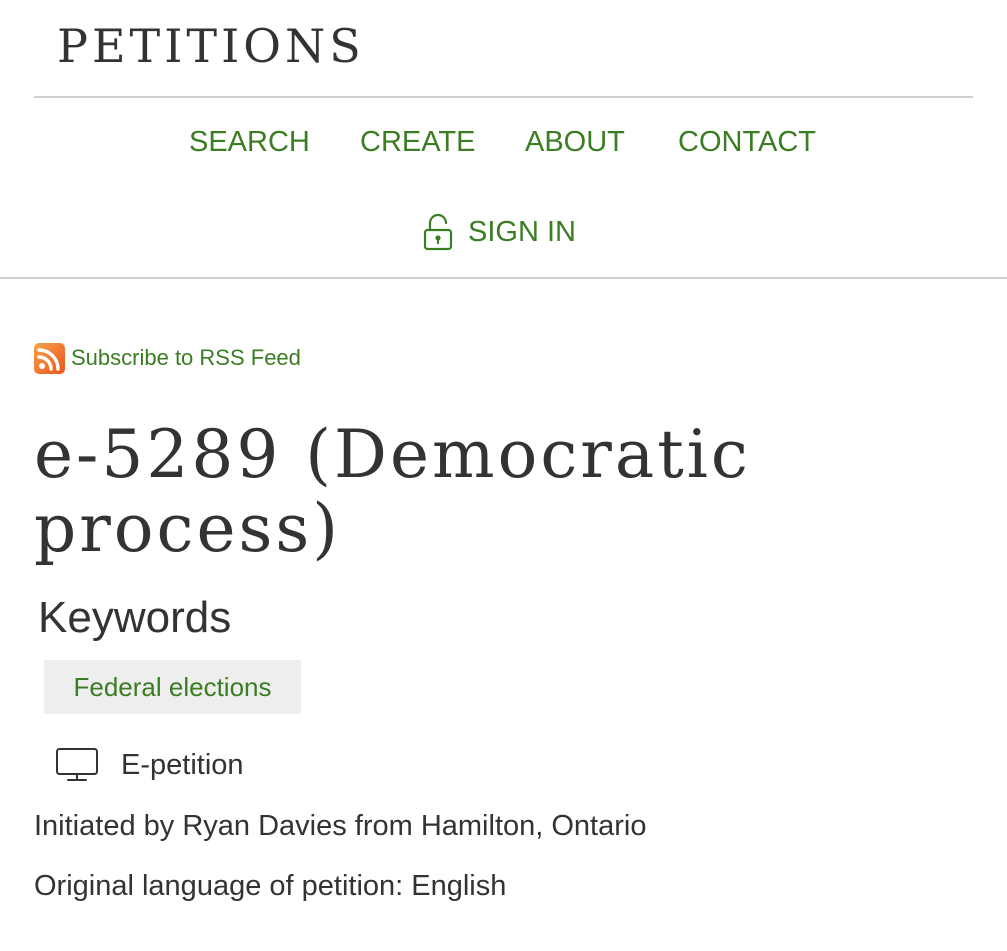 This screenshot has width=1007, height=951. Describe the element at coordinates (211, 46) in the screenshot. I see `site-title: PETITIONS` at that location.